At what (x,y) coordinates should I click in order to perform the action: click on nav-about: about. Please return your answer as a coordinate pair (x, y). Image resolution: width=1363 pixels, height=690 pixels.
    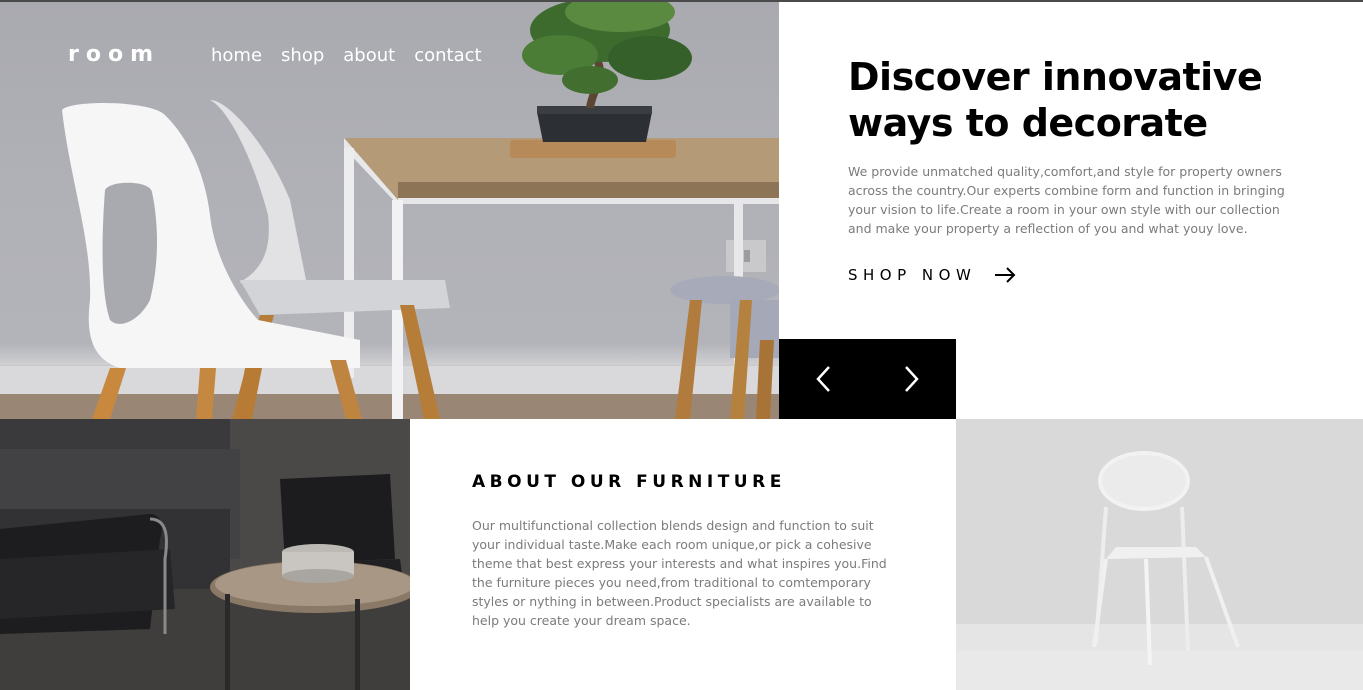
    Looking at the image, I should click on (369, 55).